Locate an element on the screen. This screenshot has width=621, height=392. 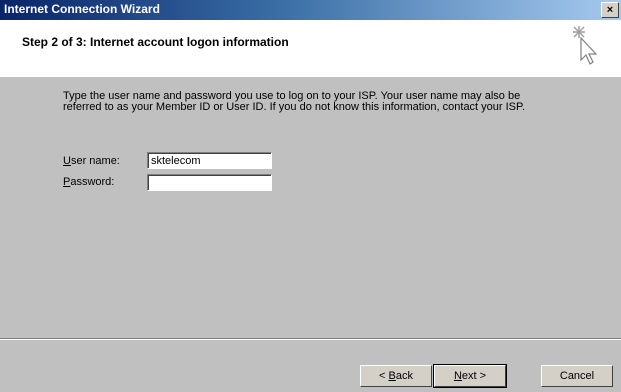
password-label: Password: is located at coordinates (88, 182).